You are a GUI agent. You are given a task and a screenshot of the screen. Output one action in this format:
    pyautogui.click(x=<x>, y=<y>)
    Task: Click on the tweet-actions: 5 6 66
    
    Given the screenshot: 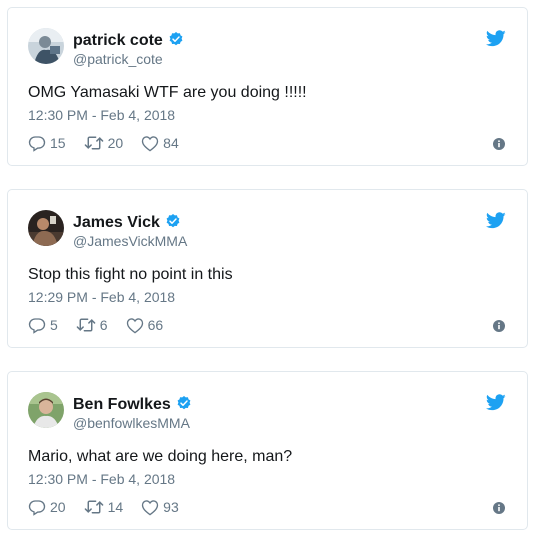 What is the action you would take?
    pyautogui.click(x=104, y=325)
    